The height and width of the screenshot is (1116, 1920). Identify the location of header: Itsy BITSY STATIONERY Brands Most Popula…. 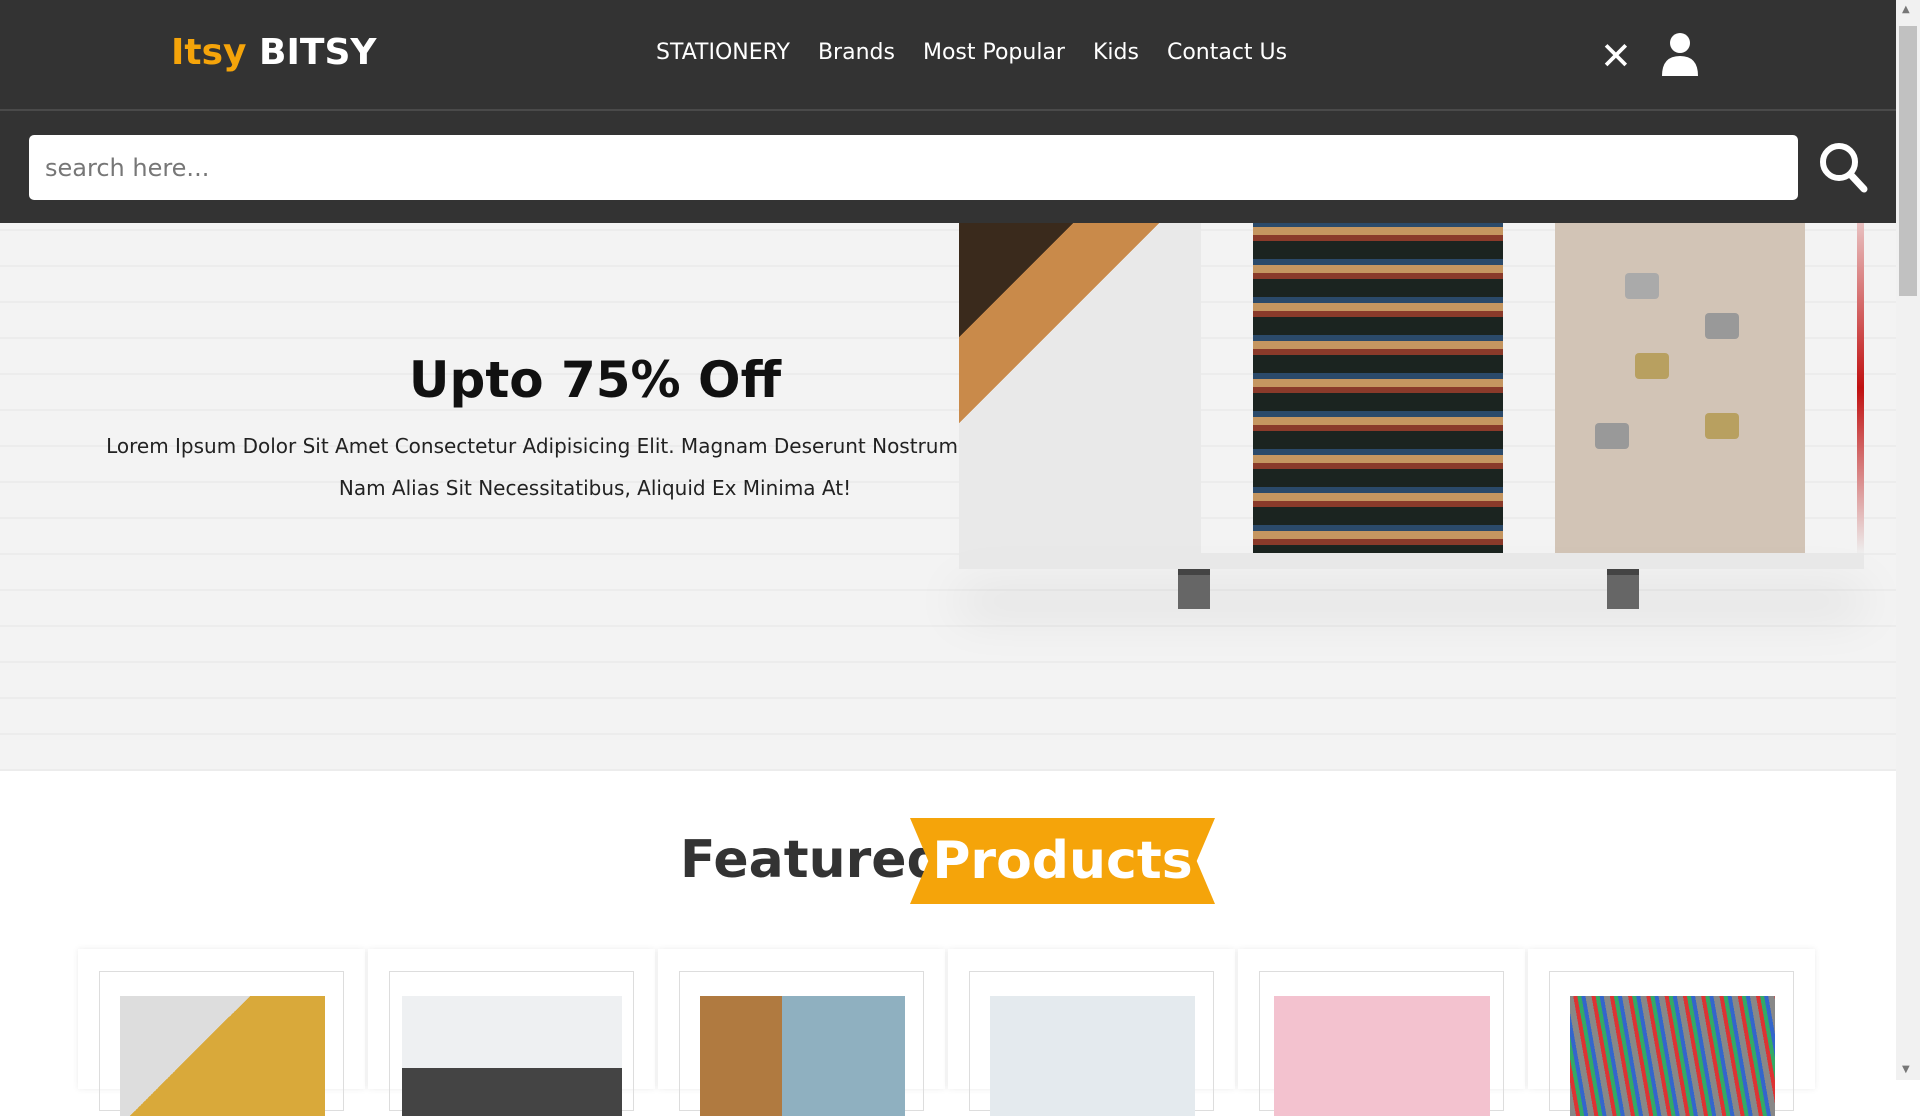
(948, 55).